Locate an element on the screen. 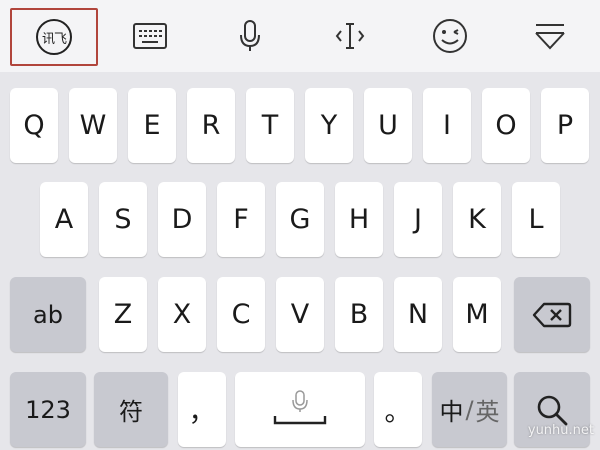 The width and height of the screenshot is (600, 450). microphone-icon is located at coordinates (250, 35).